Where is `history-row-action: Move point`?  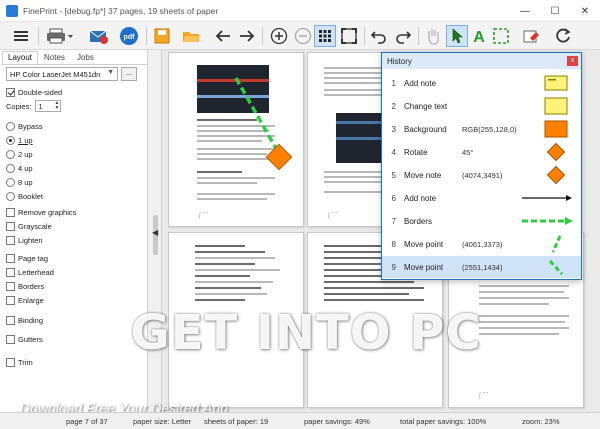 history-row-action: Move point is located at coordinates (424, 244).